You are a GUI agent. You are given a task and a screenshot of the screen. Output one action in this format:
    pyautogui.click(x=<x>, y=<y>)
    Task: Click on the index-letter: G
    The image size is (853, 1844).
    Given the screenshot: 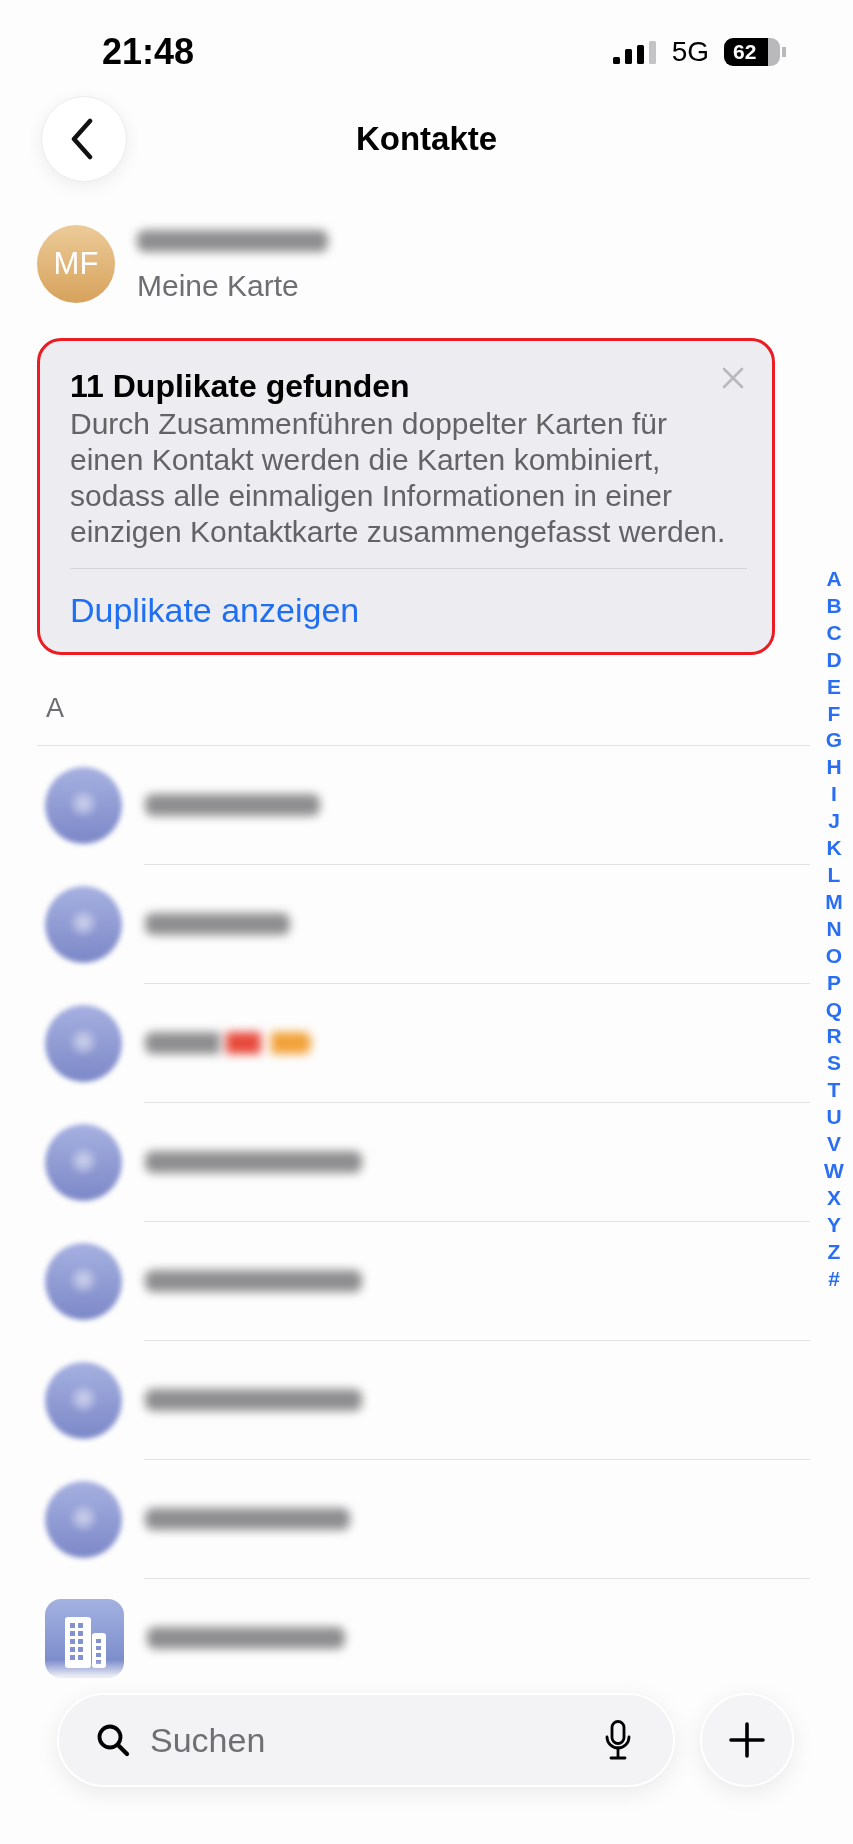 What is the action you would take?
    pyautogui.click(x=834, y=741)
    